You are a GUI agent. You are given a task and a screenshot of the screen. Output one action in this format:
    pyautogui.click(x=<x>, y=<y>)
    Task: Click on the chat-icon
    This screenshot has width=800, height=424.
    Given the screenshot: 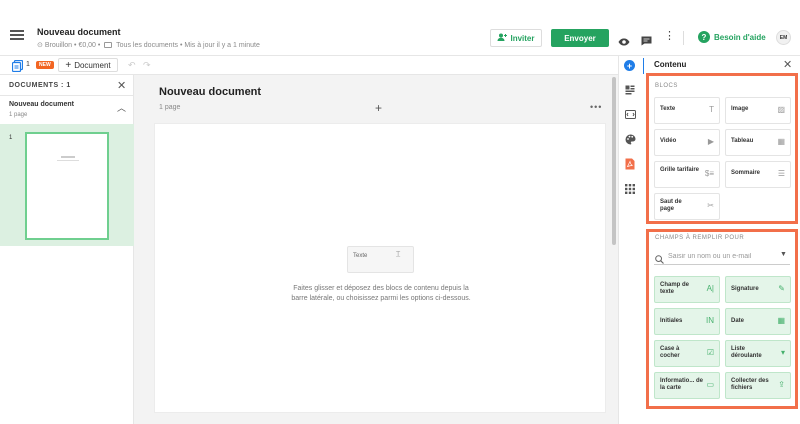 What is the action you would take?
    pyautogui.click(x=646, y=42)
    